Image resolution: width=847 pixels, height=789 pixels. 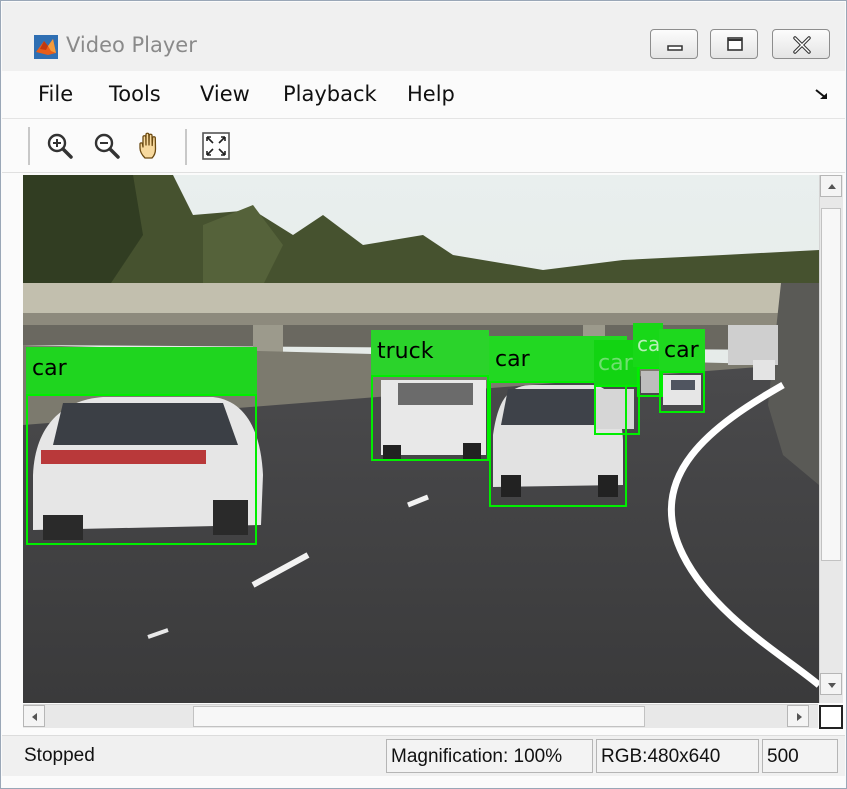 I want to click on window-title: Video Player, so click(x=131, y=45).